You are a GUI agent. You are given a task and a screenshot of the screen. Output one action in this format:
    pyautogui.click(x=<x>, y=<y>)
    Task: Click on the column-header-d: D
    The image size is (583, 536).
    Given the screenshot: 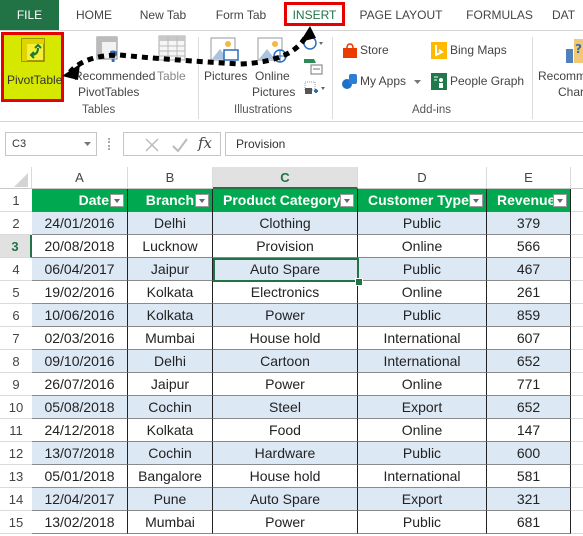 What is the action you would take?
    pyautogui.click(x=422, y=178)
    